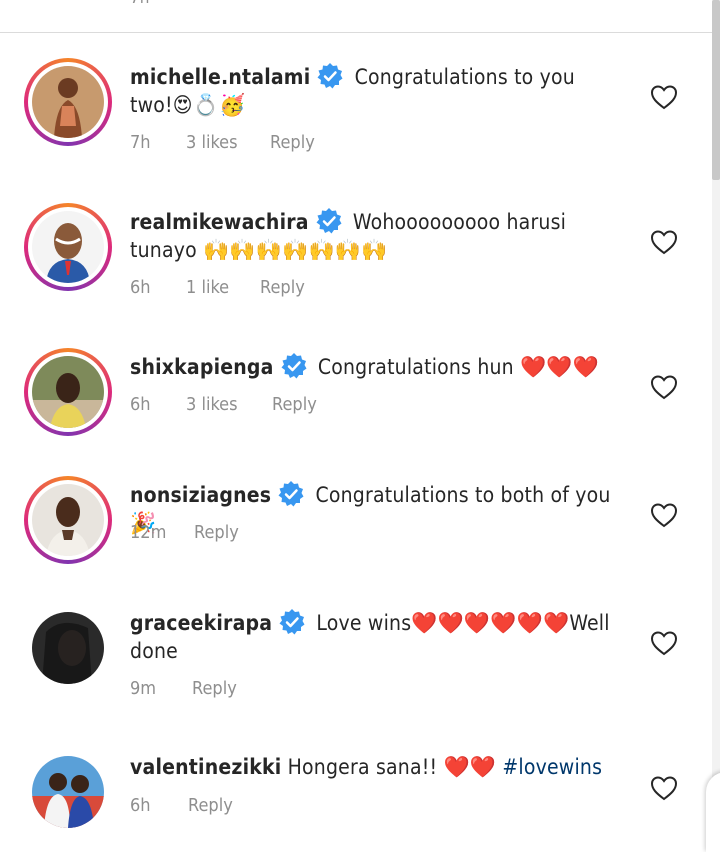 The height and width of the screenshot is (852, 720). I want to click on comment-text: Congratulations hun ❤️❤️❤️, so click(458, 367).